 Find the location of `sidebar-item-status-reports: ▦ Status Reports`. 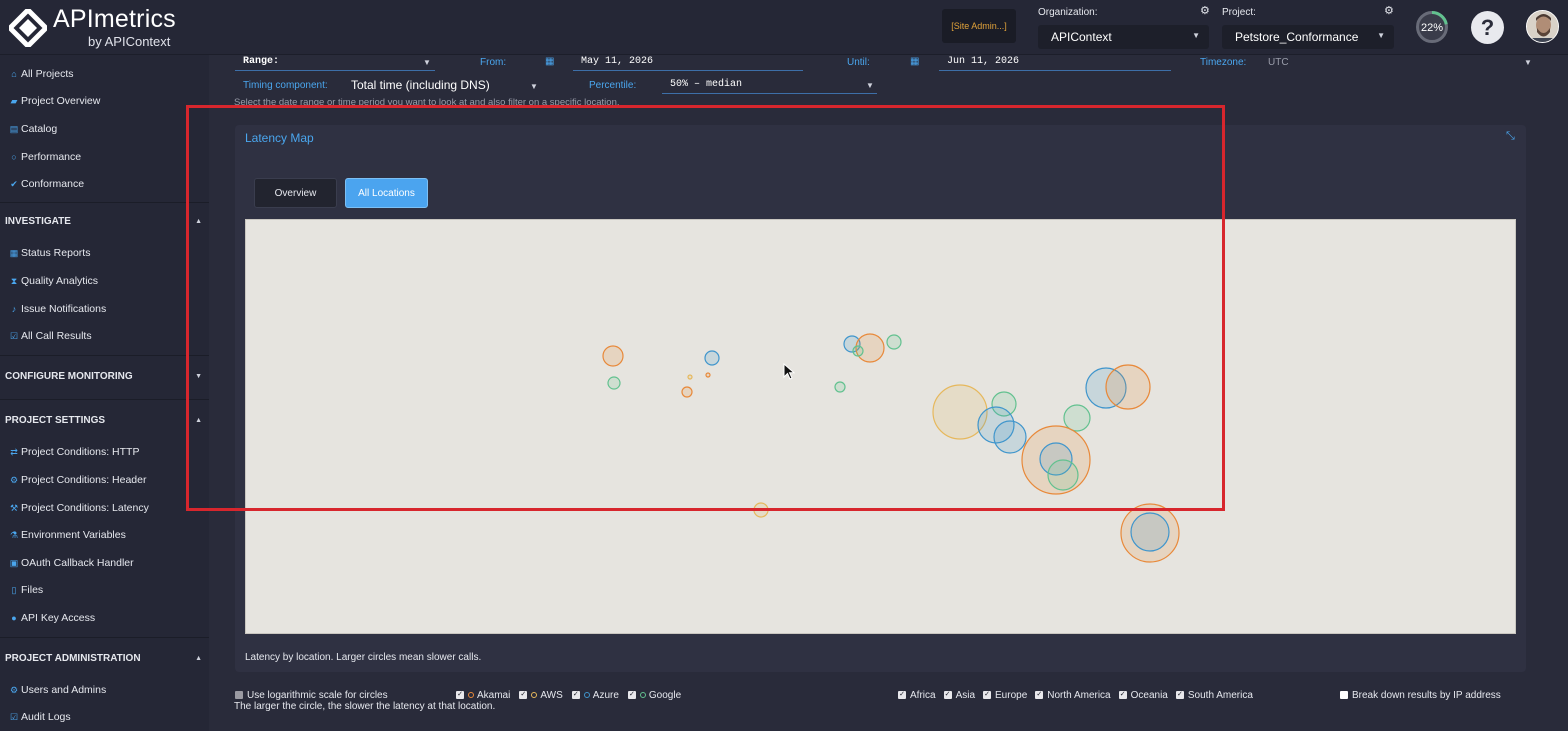

sidebar-item-status-reports: ▦ Status Reports is located at coordinates (50, 253).